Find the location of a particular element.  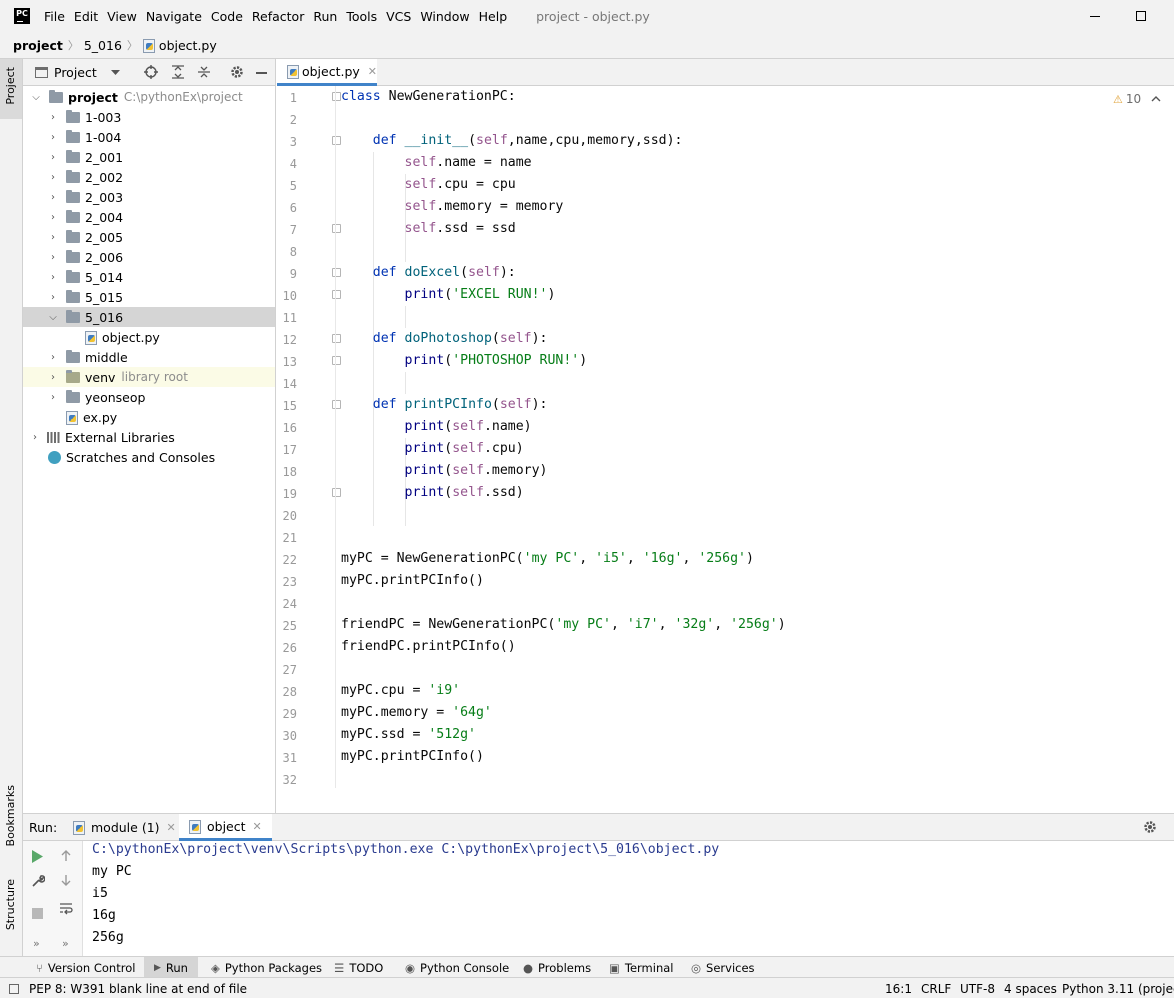

minimize-button is located at coordinates (1095, 16).